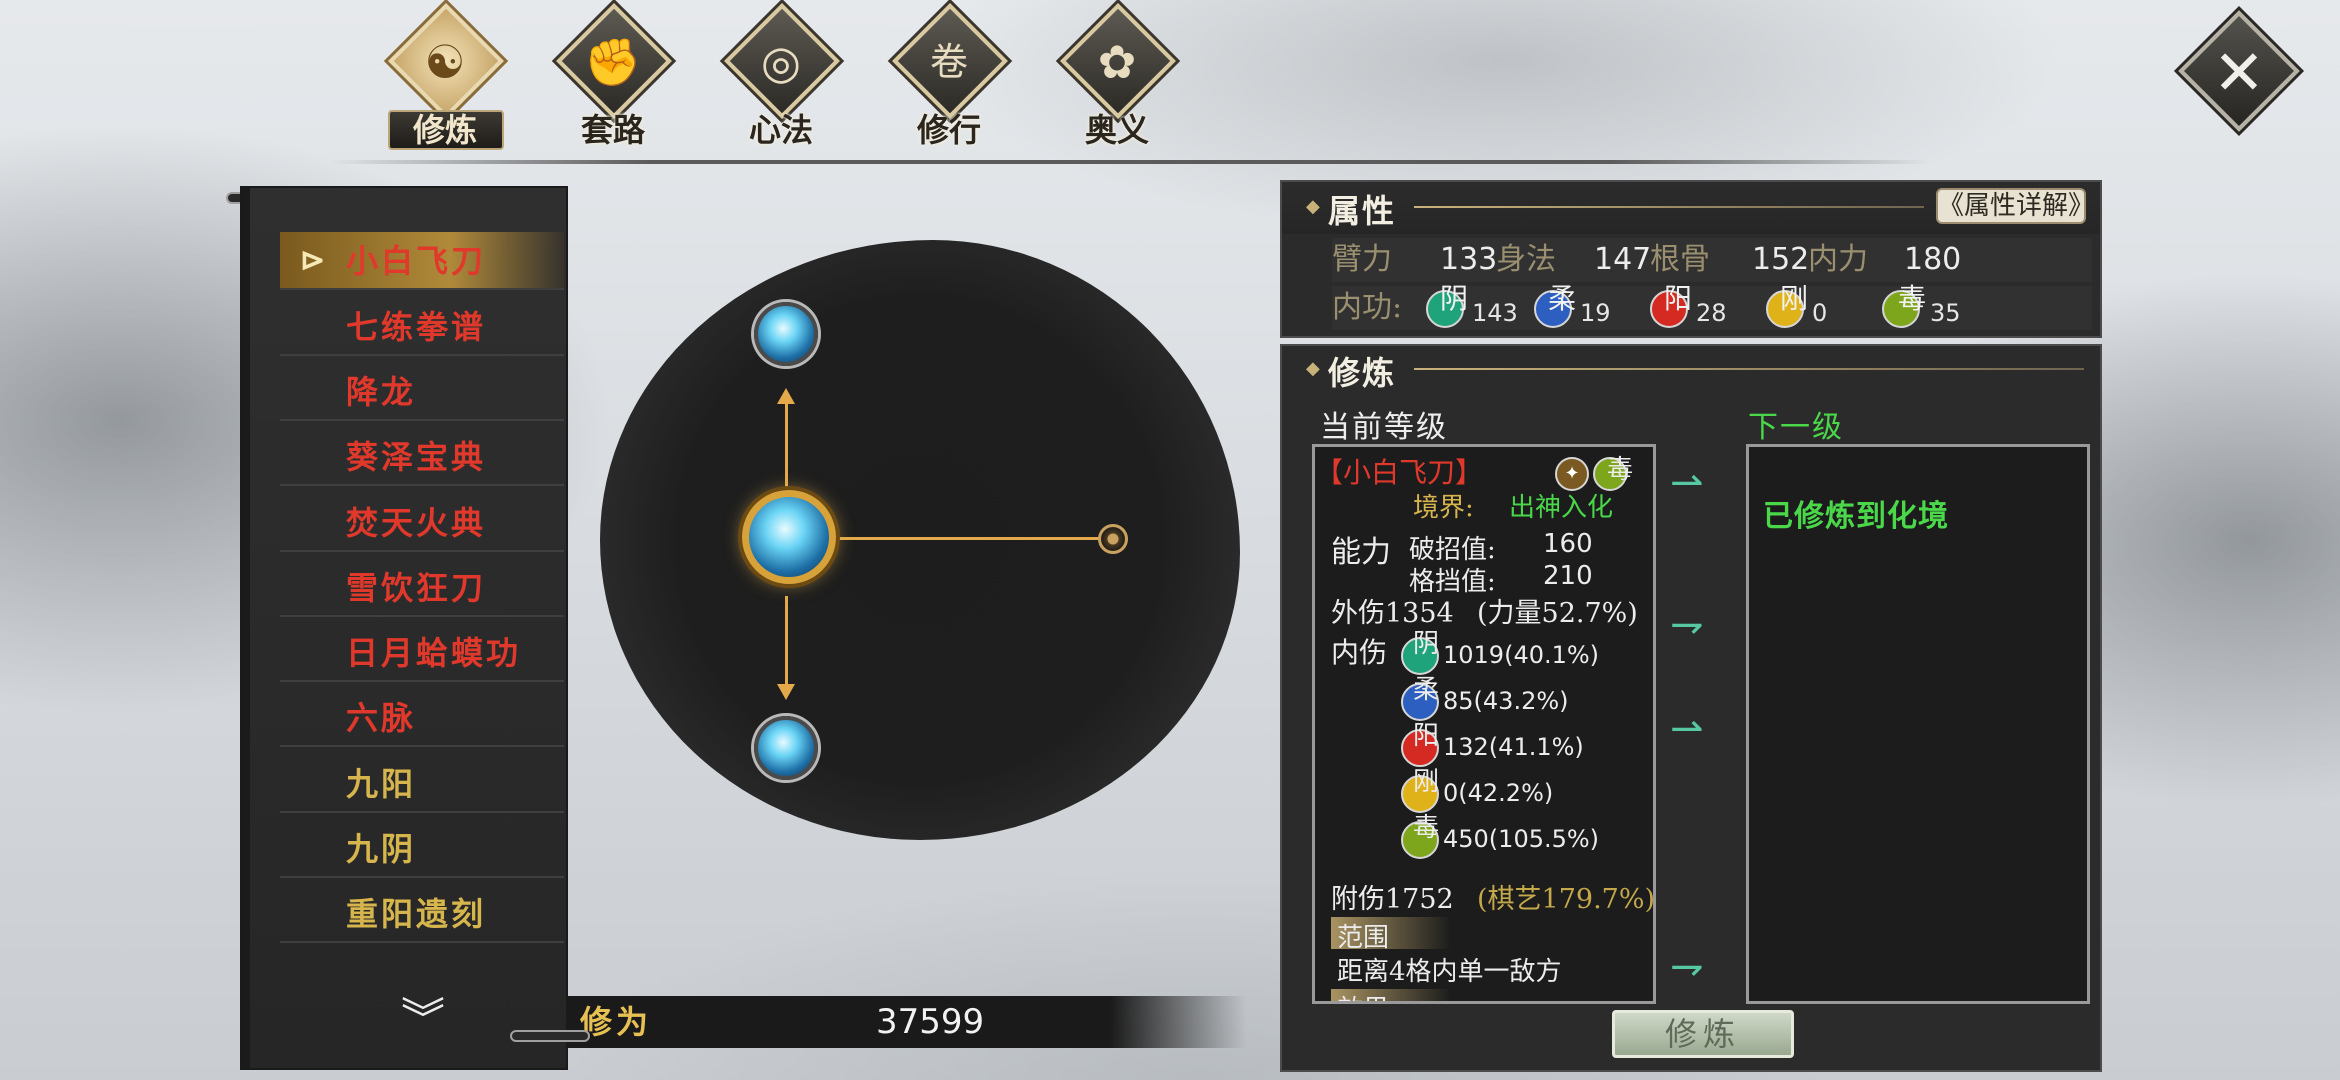 The width and height of the screenshot is (2340, 1080). Describe the element at coordinates (1820, 313) in the screenshot. I see `element-value: 0` at that location.